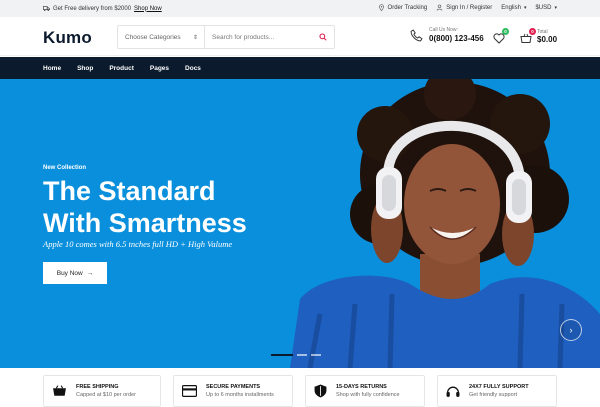  What do you see at coordinates (547, 39) in the screenshot?
I see `total-amount: $0.00` at bounding box center [547, 39].